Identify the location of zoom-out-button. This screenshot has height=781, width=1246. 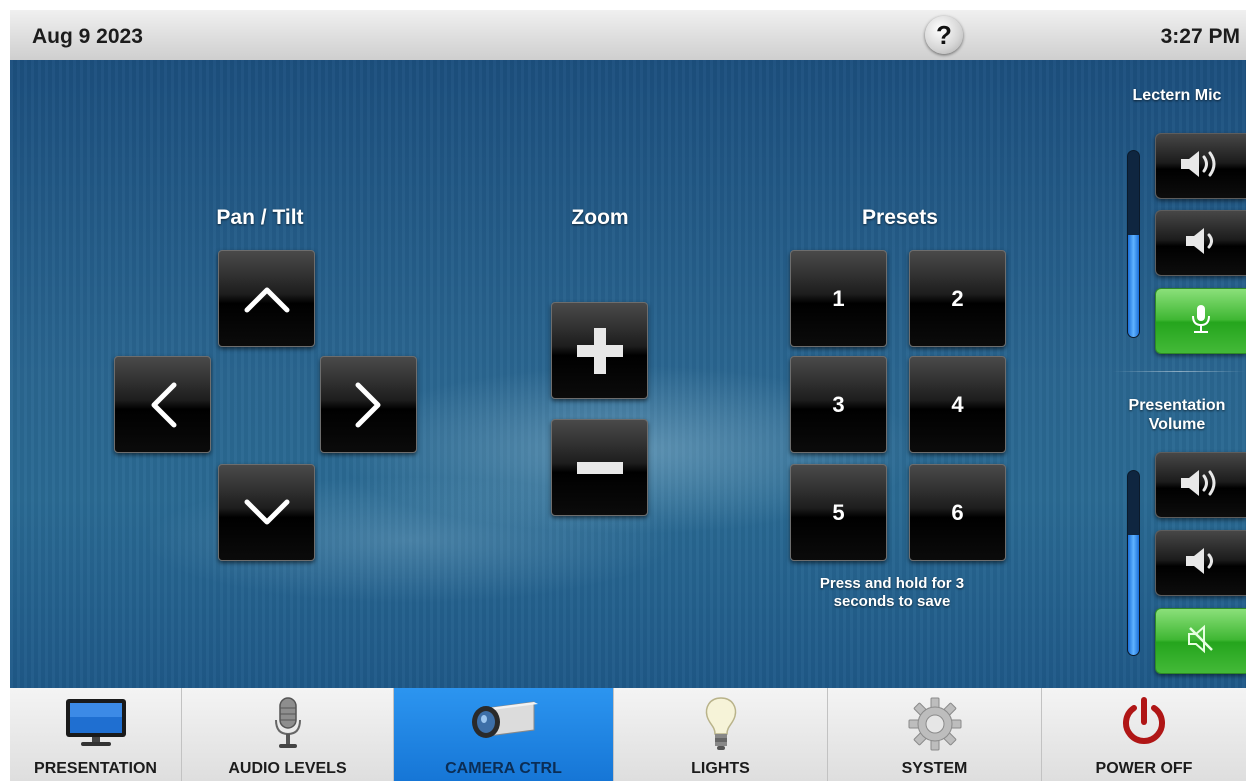
(599, 467).